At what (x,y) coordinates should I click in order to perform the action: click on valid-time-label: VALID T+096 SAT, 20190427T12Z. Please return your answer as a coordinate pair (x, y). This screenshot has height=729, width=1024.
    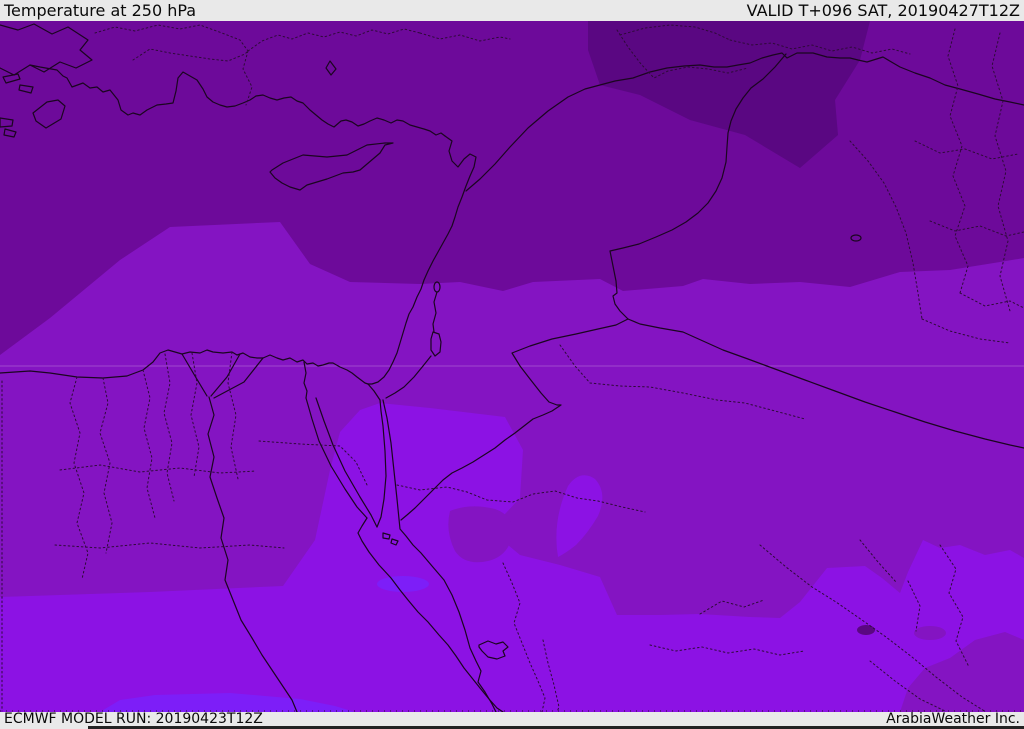
    Looking at the image, I should click on (883, 10).